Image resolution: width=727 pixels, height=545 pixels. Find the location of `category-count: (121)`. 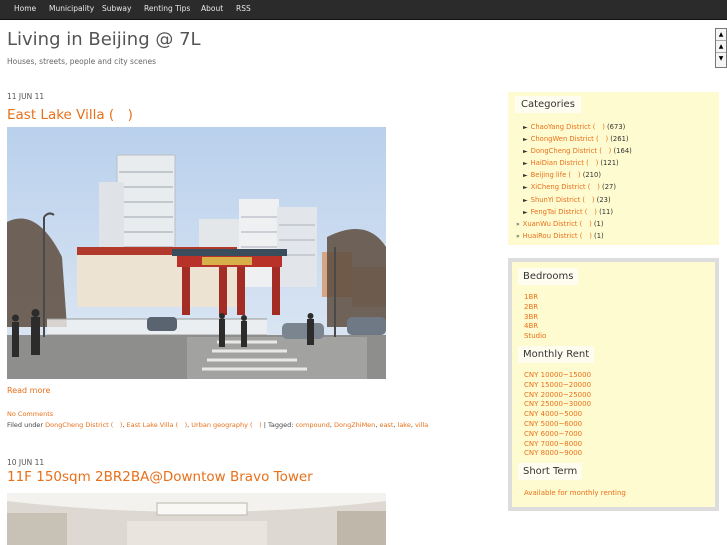

category-count: (121) is located at coordinates (609, 163).